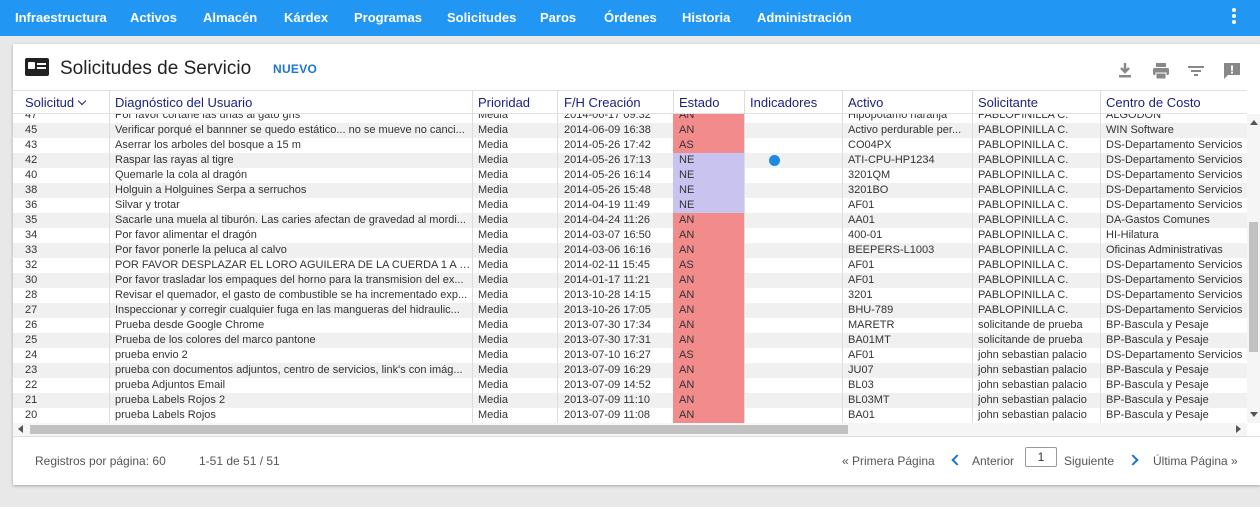 This screenshot has width=1260, height=507. What do you see at coordinates (64, 250) in the screenshot?
I see `cell-solicitud: 33` at bounding box center [64, 250].